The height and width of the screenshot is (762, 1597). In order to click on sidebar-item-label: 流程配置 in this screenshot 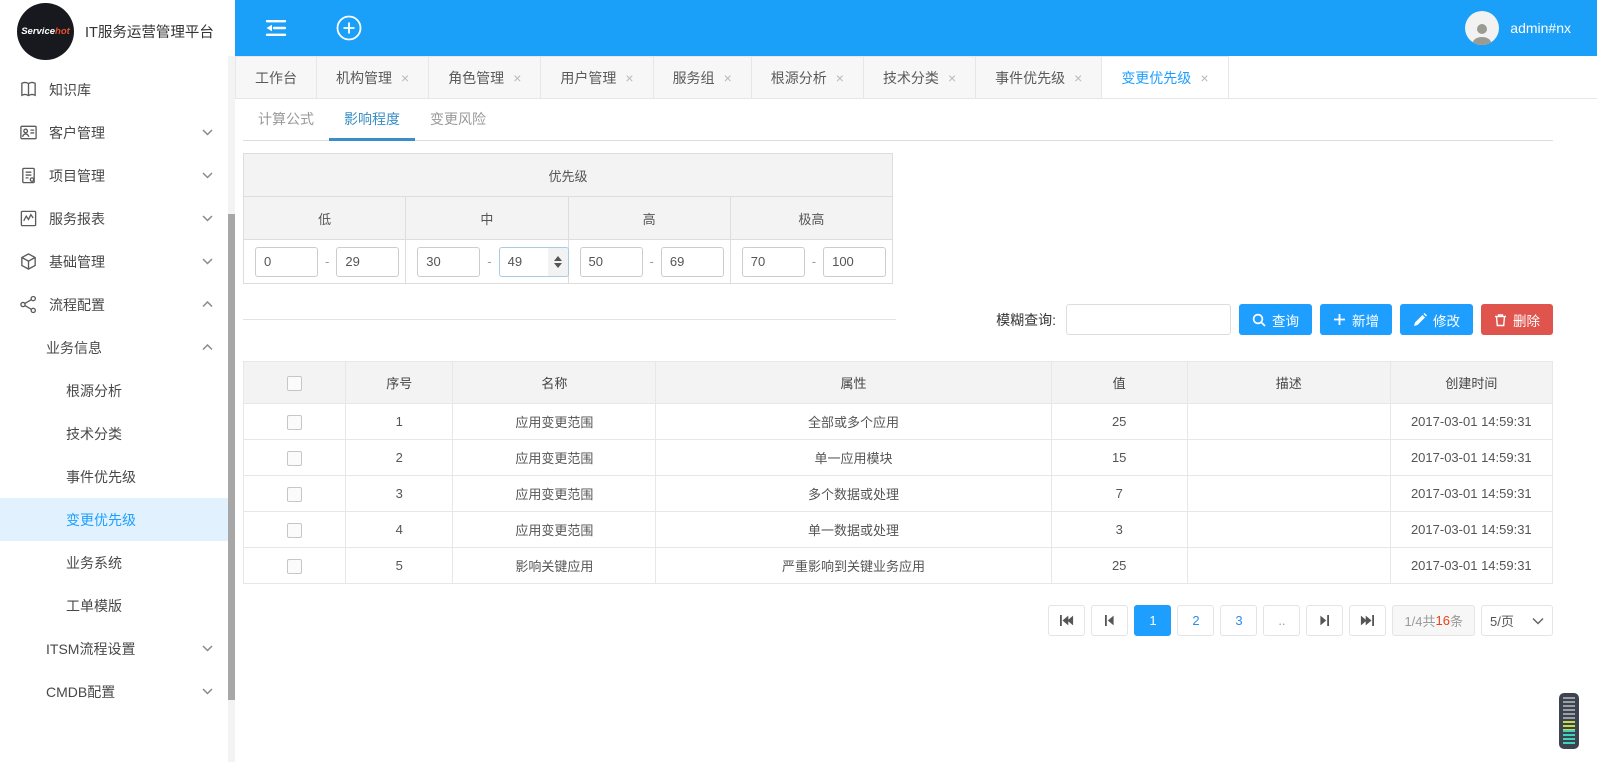, I will do `click(77, 304)`.